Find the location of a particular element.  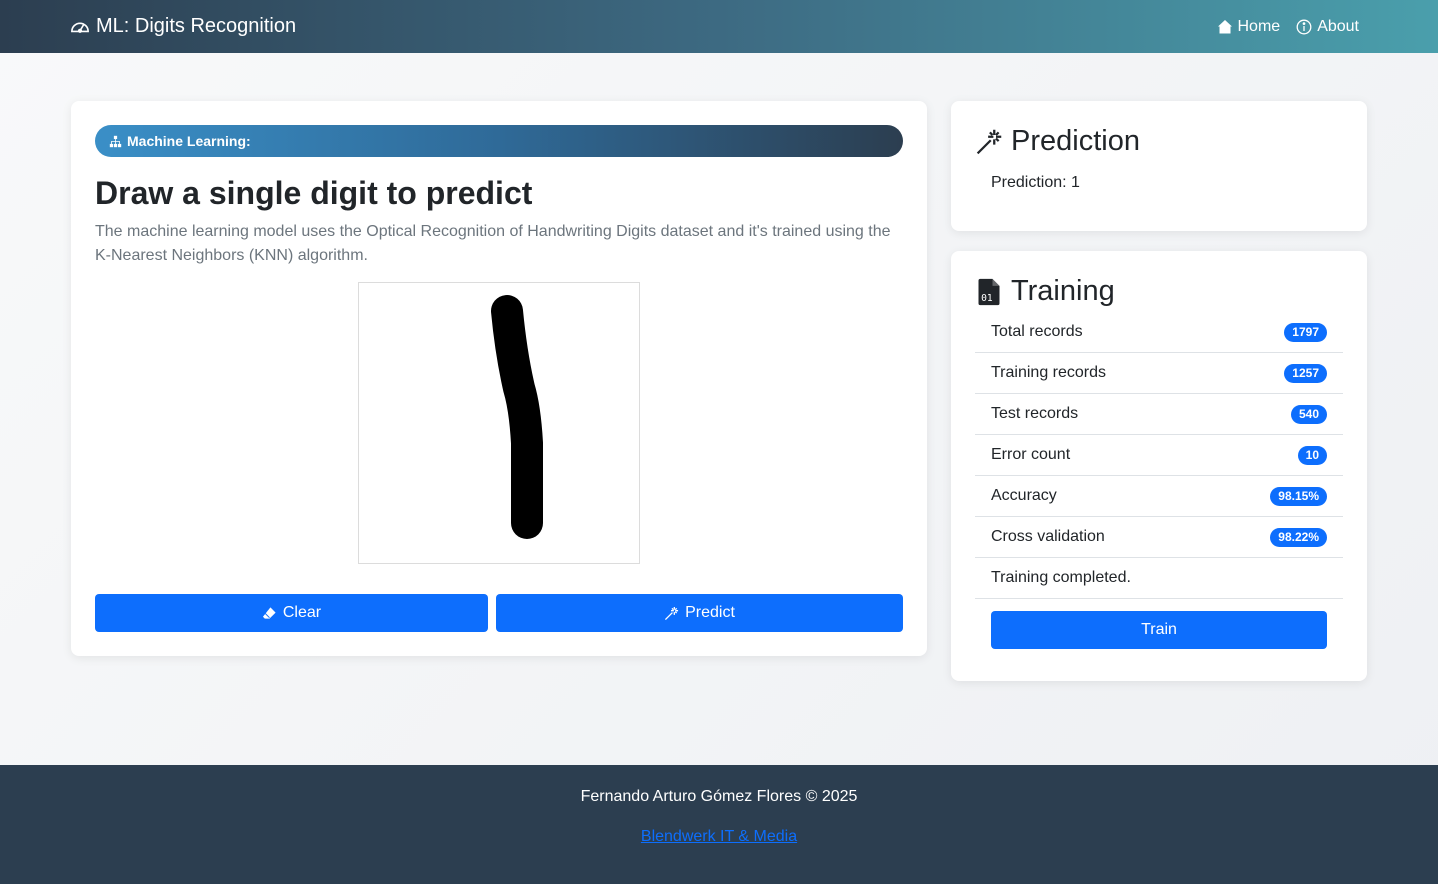

binary-file-icon: 01 is located at coordinates (989, 291).